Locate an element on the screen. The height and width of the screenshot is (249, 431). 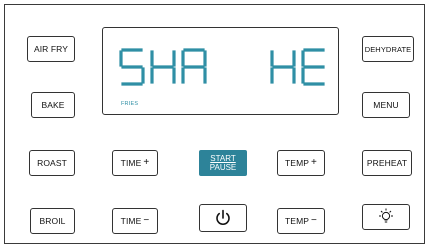
preheat-label: PREHEAT is located at coordinates (387, 163).